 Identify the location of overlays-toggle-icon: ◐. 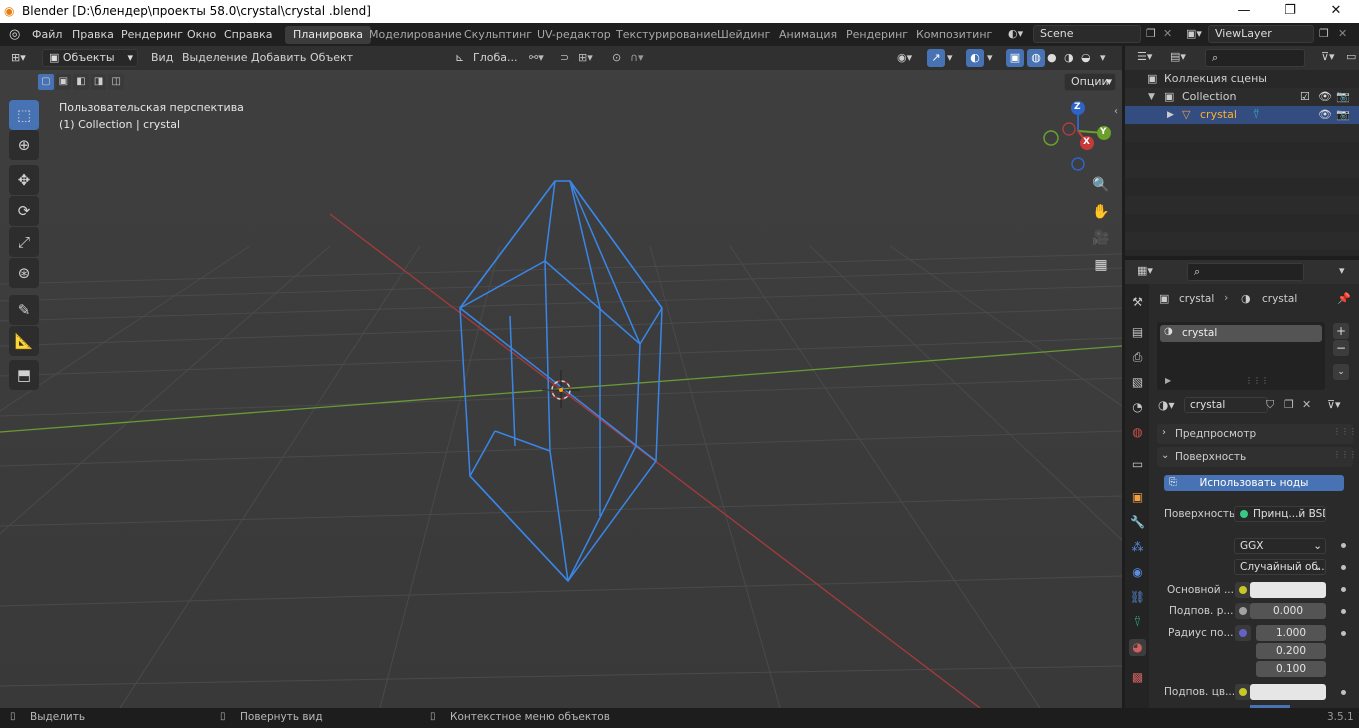
(975, 58).